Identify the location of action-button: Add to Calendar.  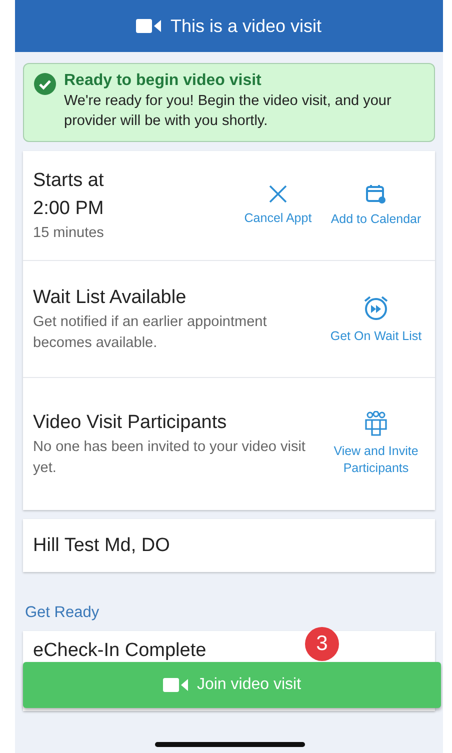
(376, 205).